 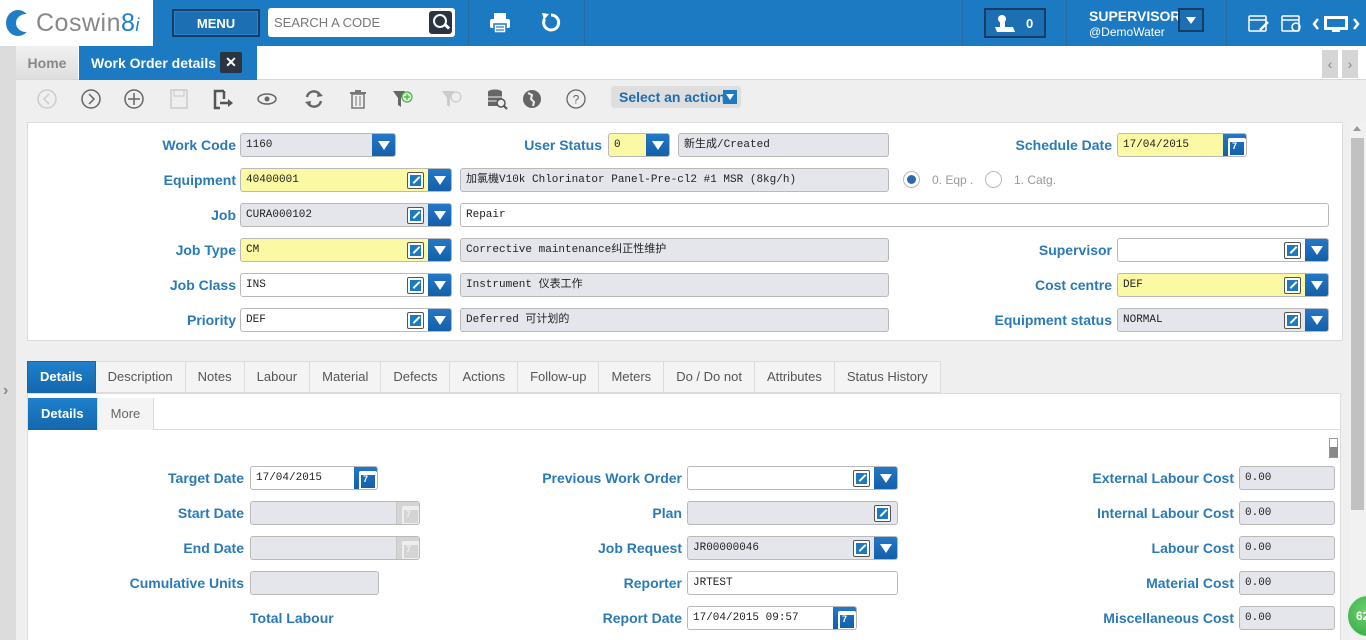 What do you see at coordinates (1259, 24) in the screenshot?
I see `edit-window-icon` at bounding box center [1259, 24].